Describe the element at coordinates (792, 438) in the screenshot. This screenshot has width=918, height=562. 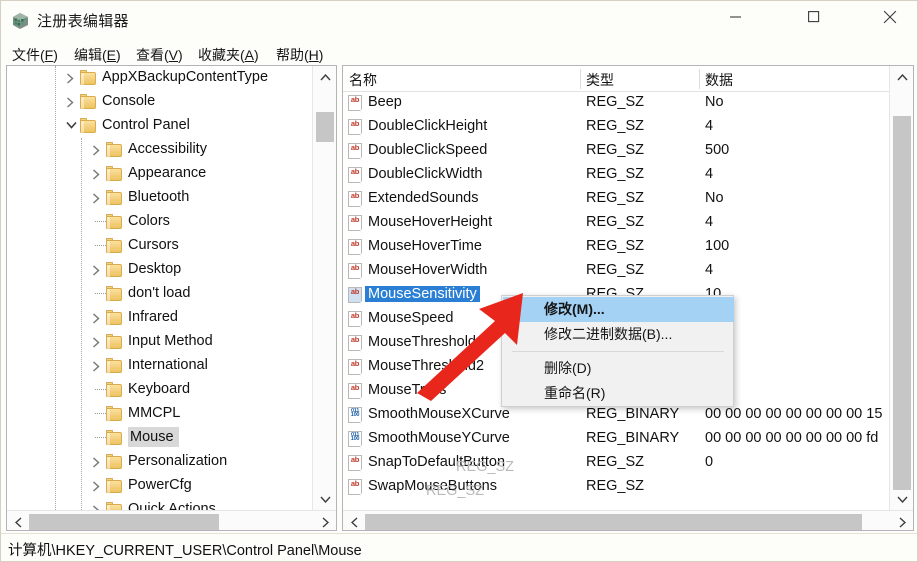
I see `value-data: 00 00 00 00 00 00 00 00 fd` at that location.